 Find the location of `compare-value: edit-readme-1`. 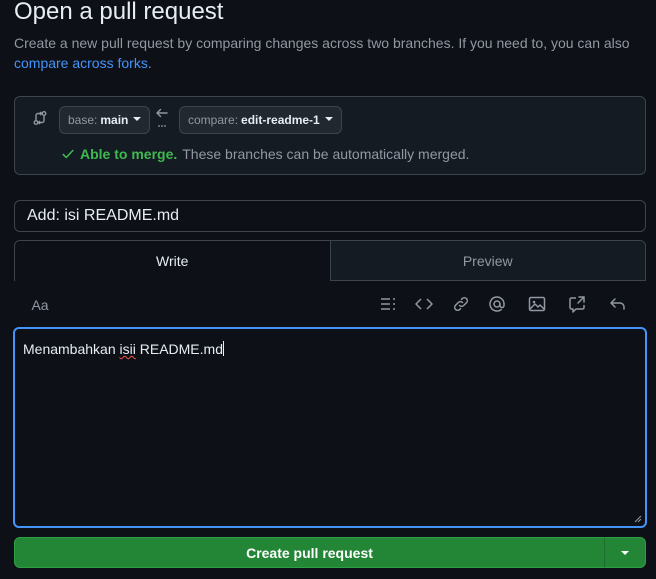

compare-value: edit-readme-1 is located at coordinates (280, 120).